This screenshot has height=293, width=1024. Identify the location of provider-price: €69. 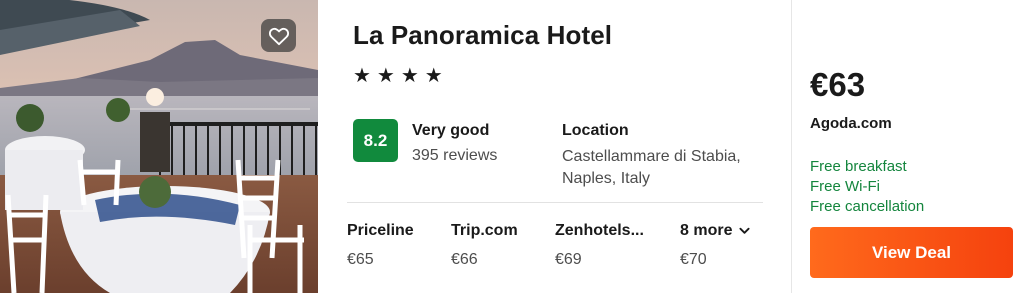
(568, 259).